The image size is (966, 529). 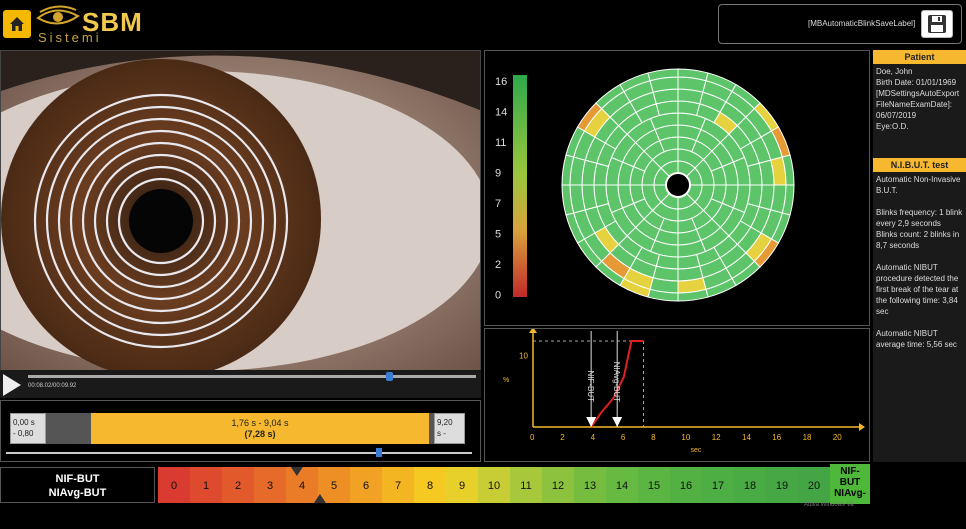 What do you see at coordinates (501, 189) in the screenshot?
I see `color-scale-labels: 16 14 11 9 7 5 2 0` at bounding box center [501, 189].